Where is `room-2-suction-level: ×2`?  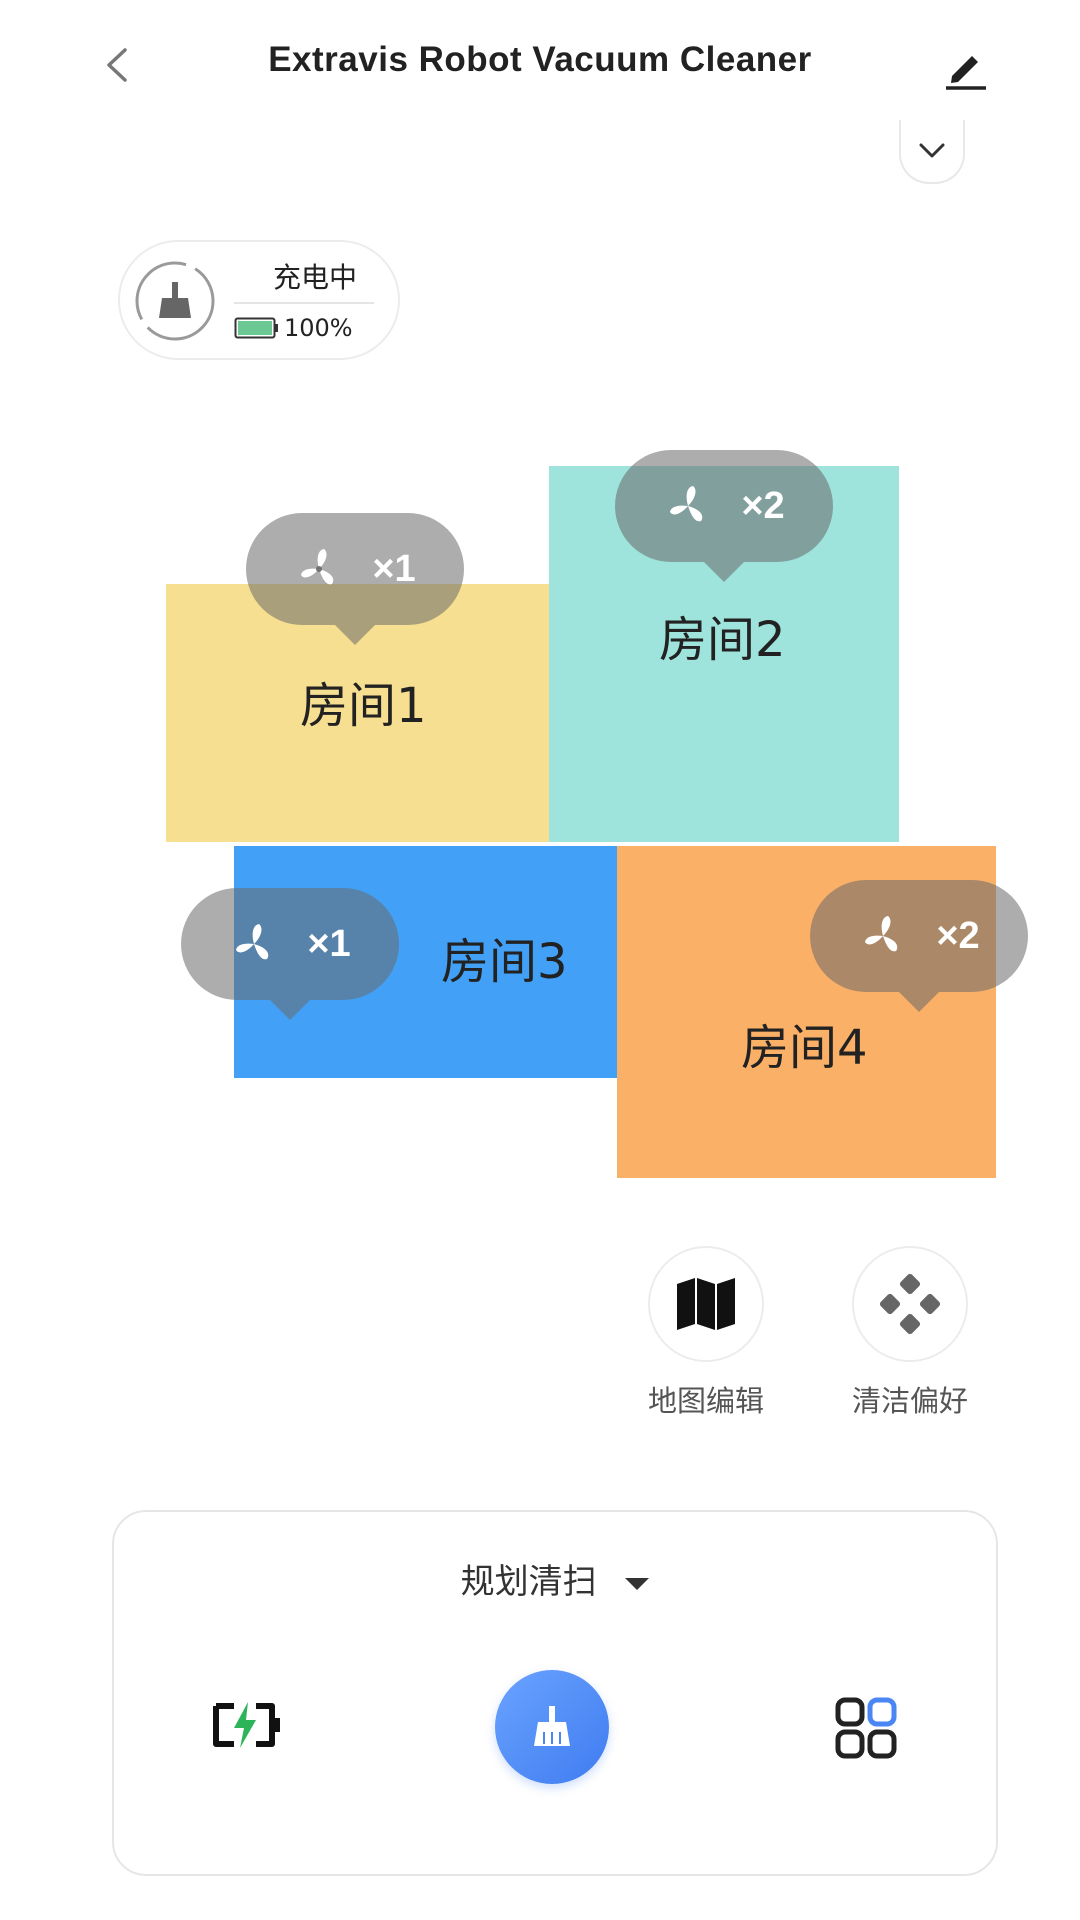 room-2-suction-level: ×2 is located at coordinates (763, 505).